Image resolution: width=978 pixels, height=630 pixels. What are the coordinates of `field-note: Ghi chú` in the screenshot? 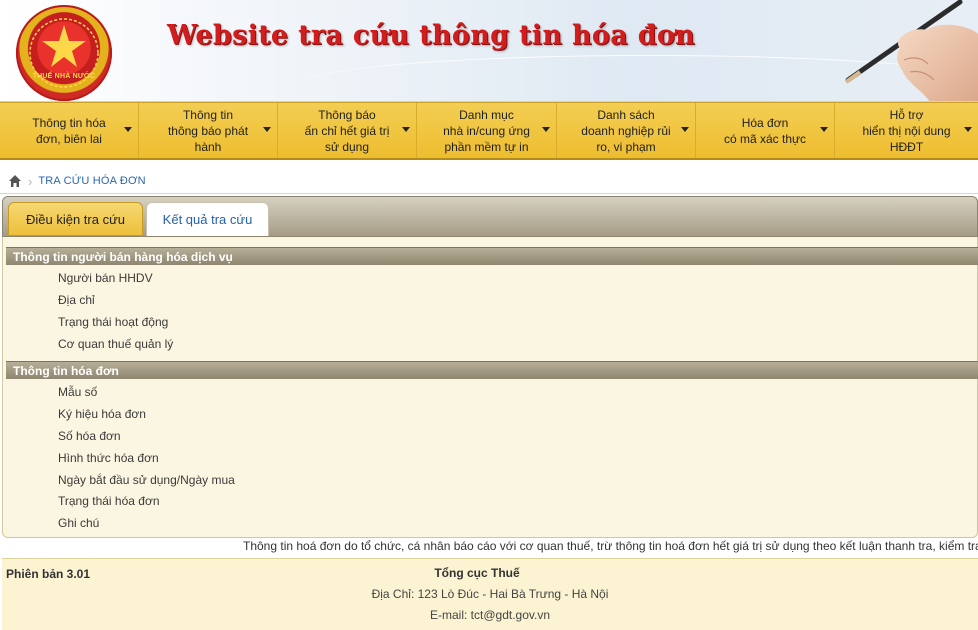 It's located at (79, 523).